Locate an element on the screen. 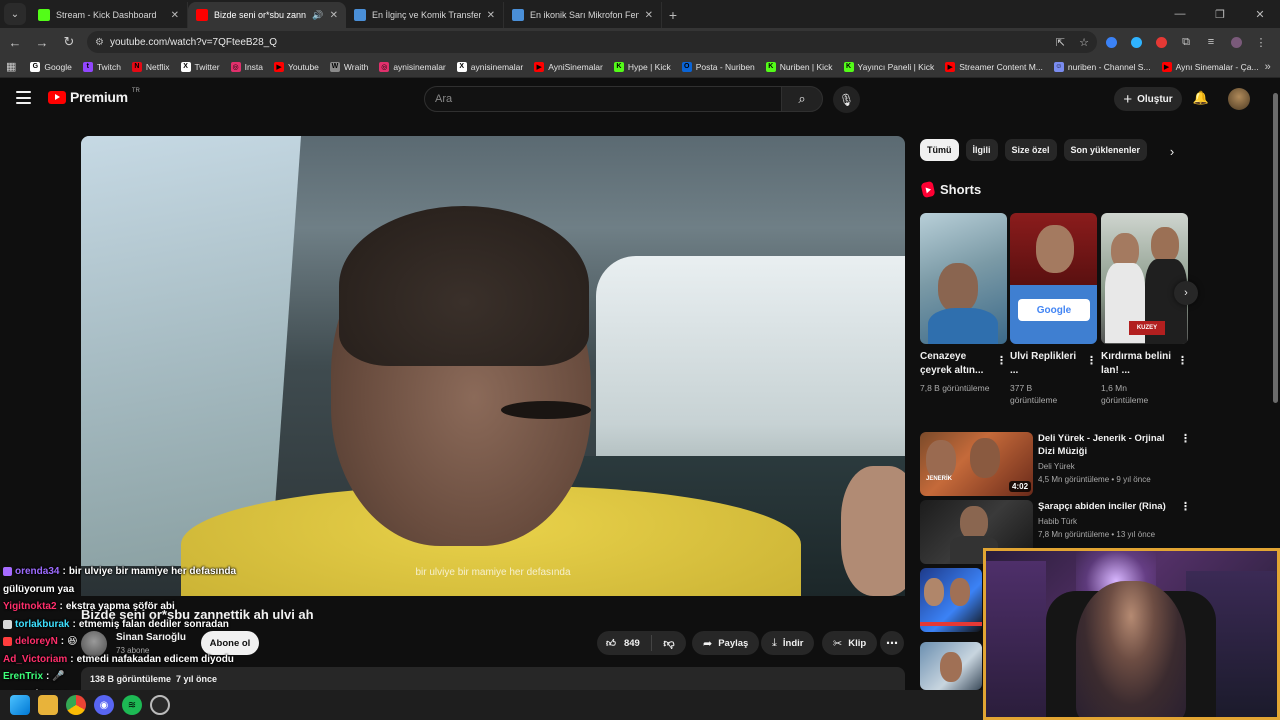 This screenshot has width=1280, height=720. more-bookmarks-icon: » is located at coordinates (1268, 67).